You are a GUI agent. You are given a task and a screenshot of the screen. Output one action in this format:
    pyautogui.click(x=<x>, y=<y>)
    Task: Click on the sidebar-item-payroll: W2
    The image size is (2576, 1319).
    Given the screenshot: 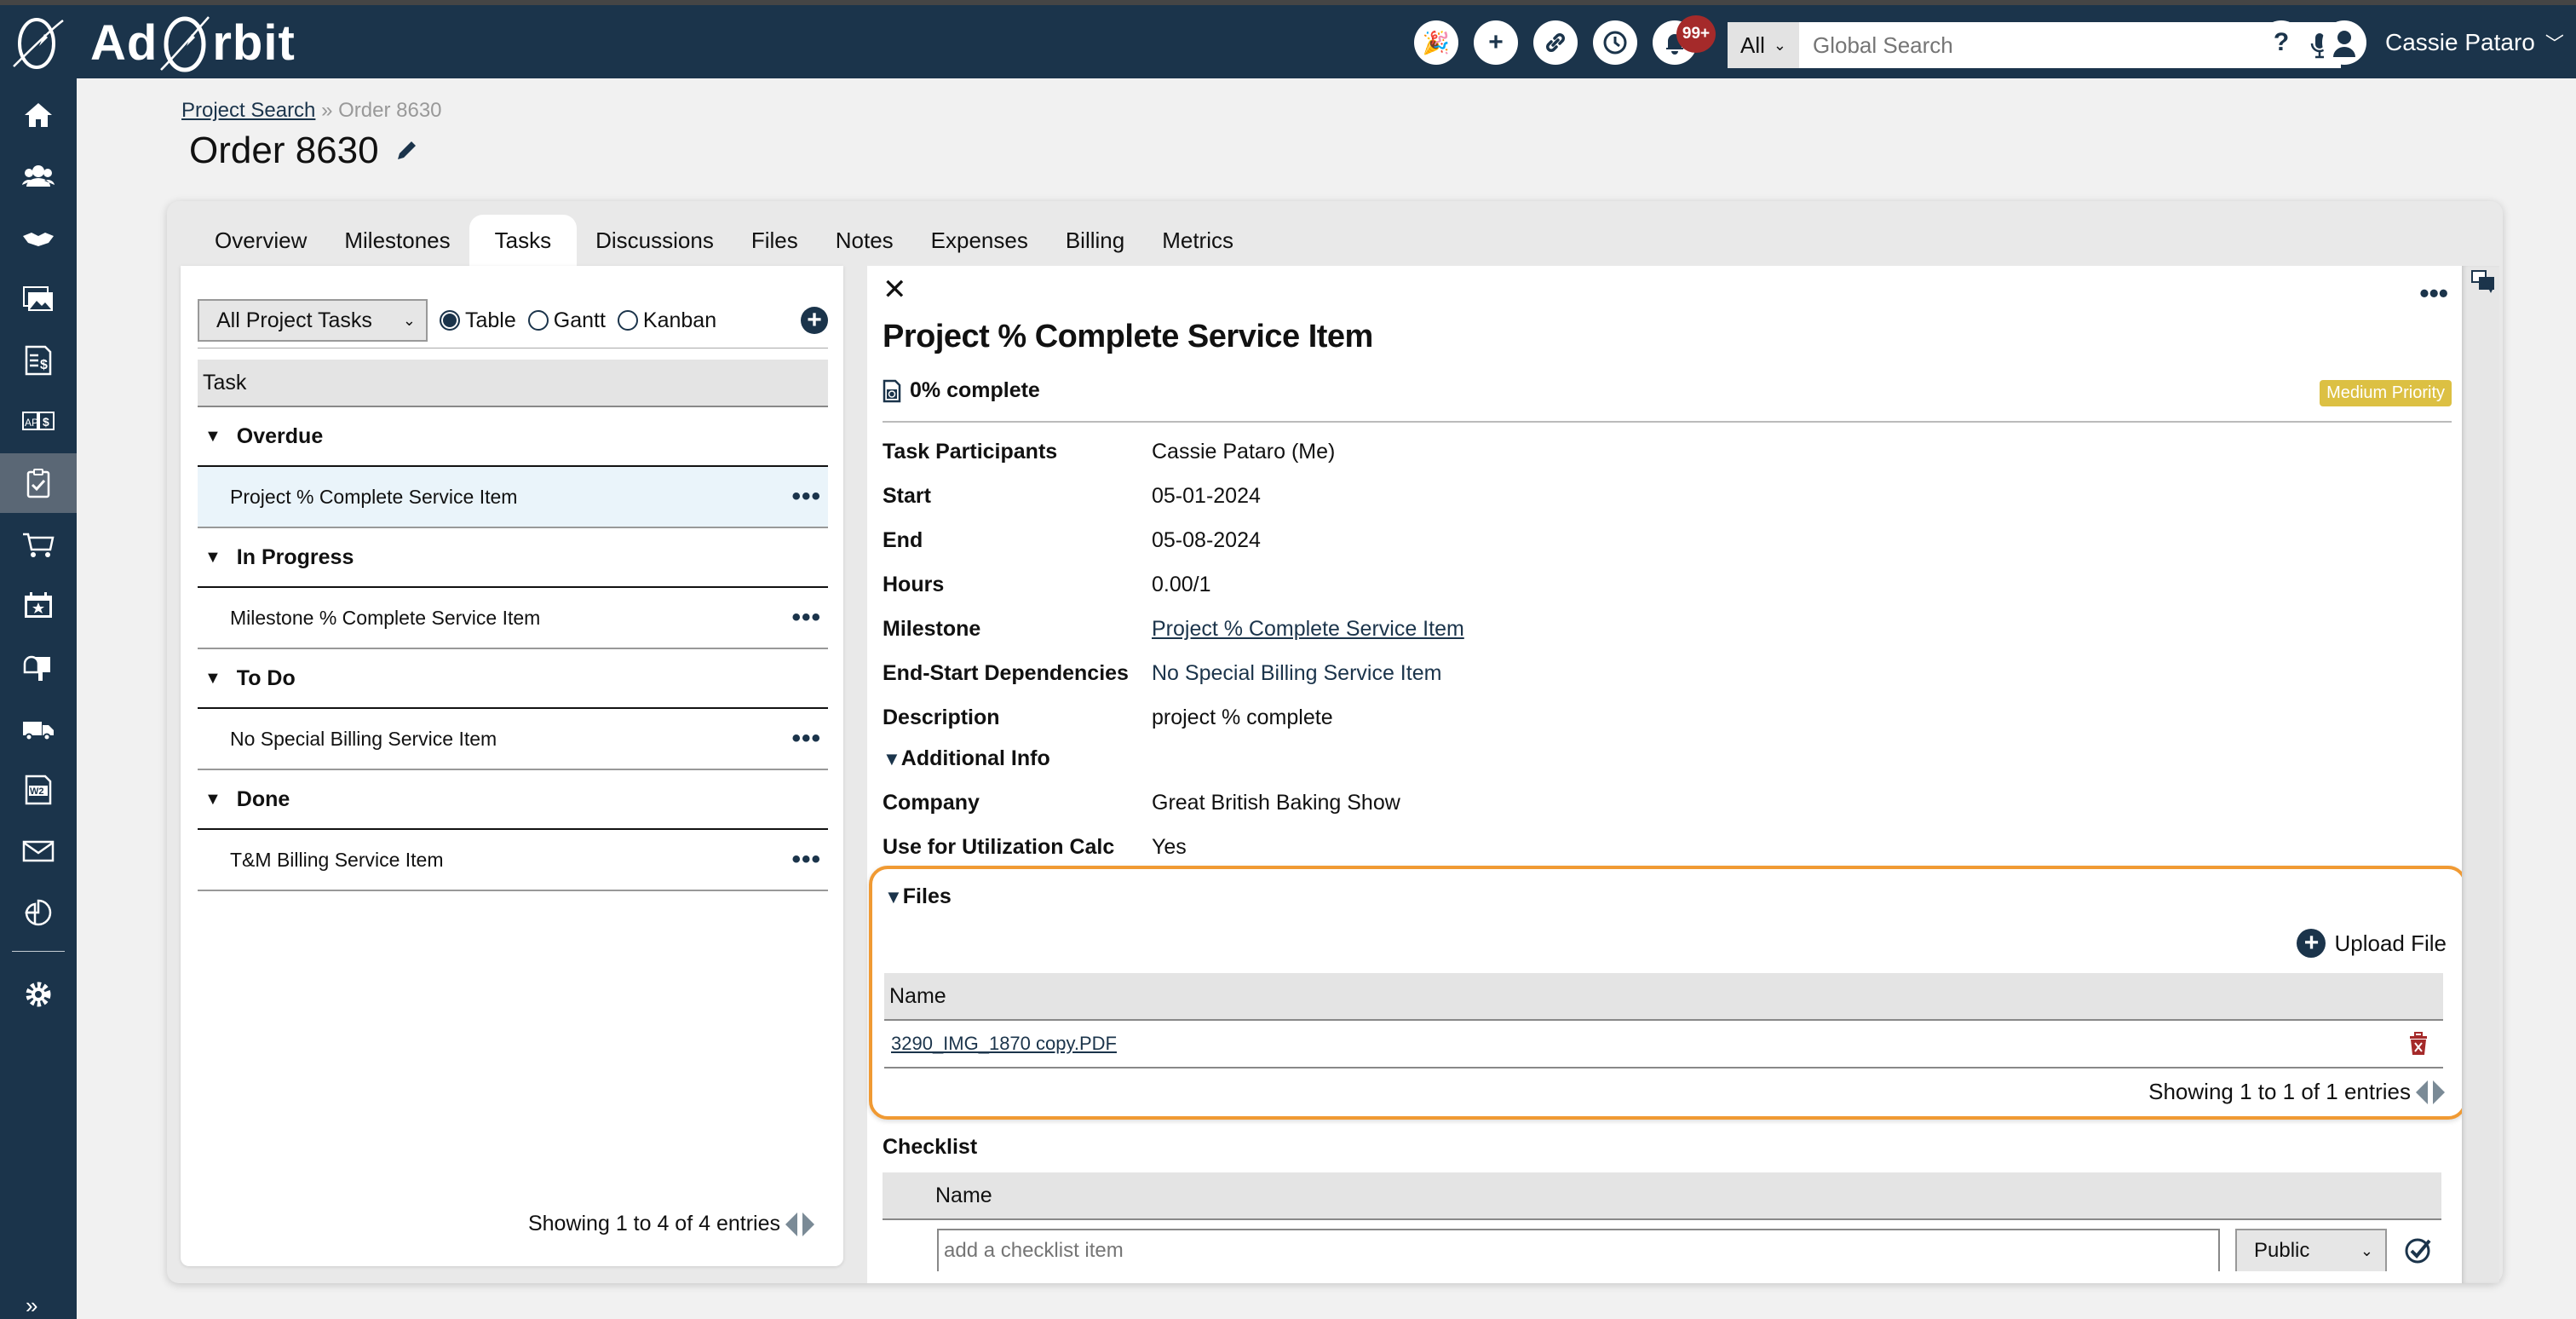 What is the action you would take?
    pyautogui.click(x=38, y=790)
    